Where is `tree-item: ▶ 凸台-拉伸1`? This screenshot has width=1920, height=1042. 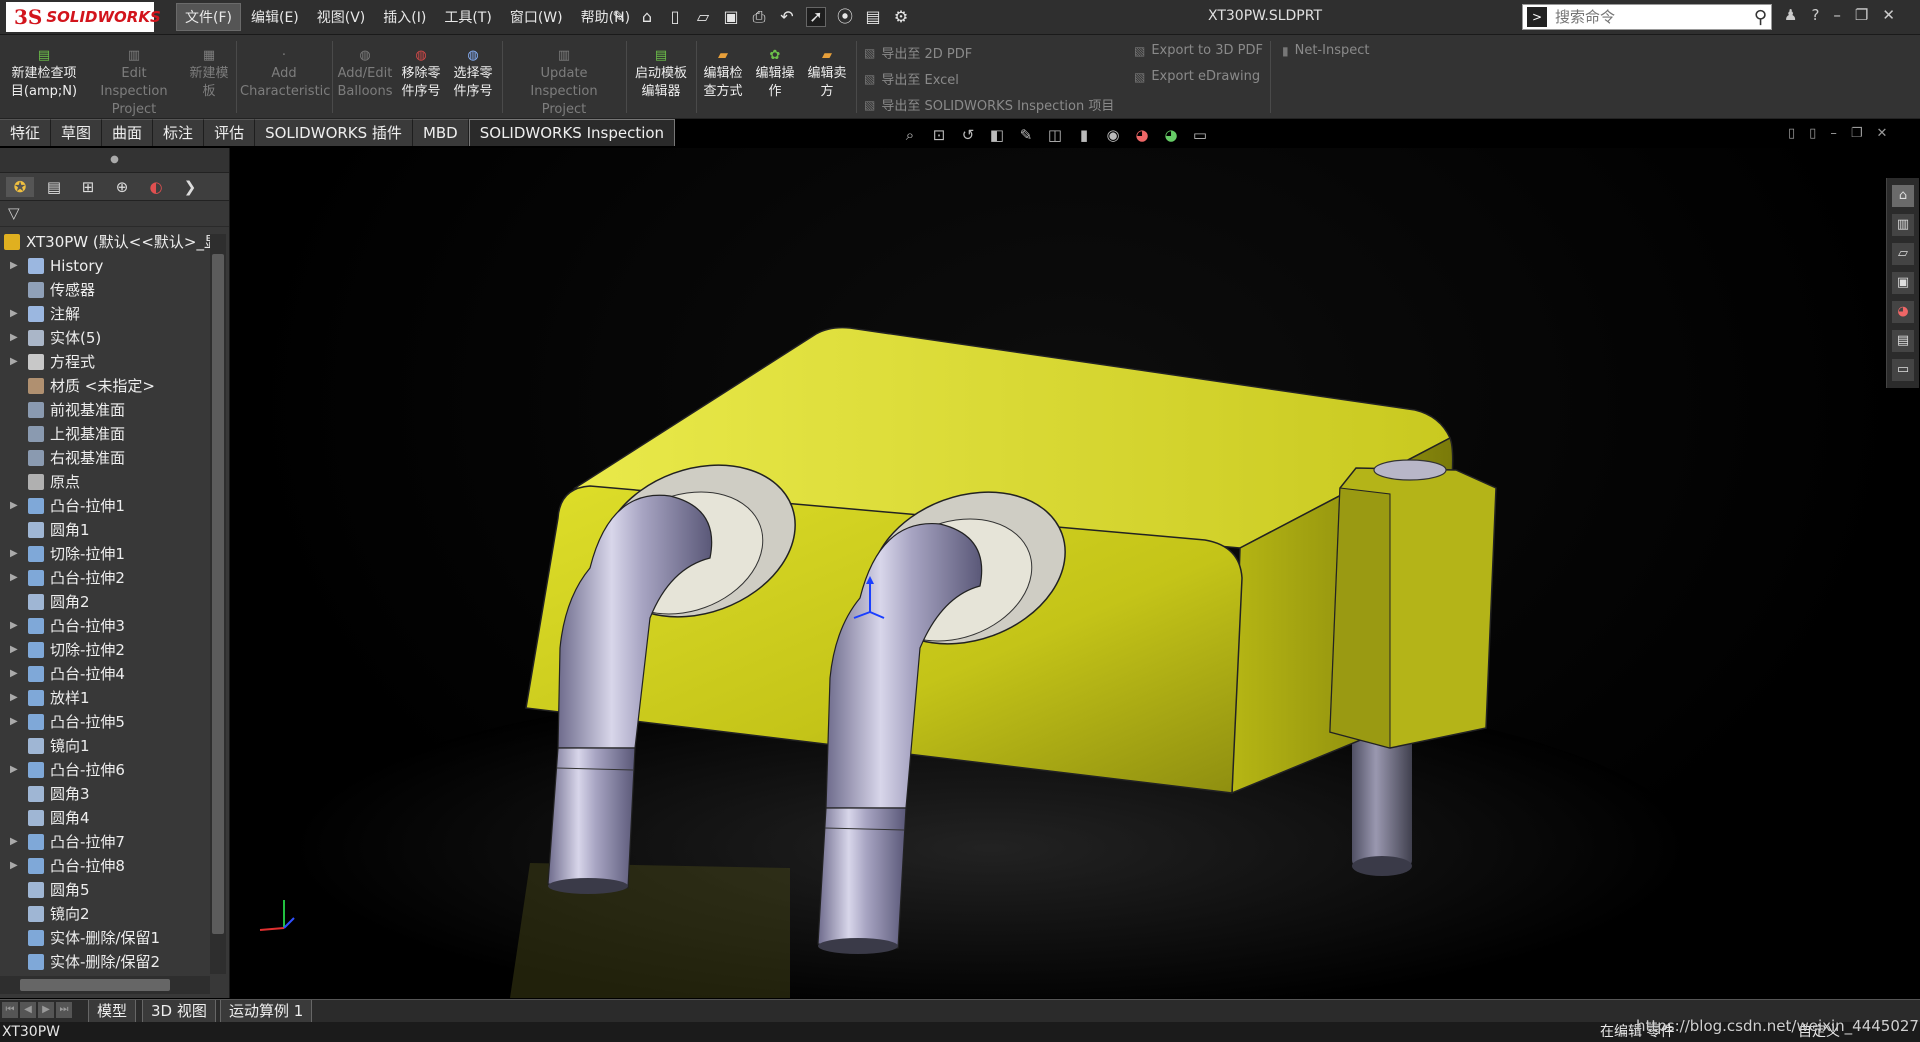
tree-item: ▶ 凸台-拉伸1 is located at coordinates (105, 506).